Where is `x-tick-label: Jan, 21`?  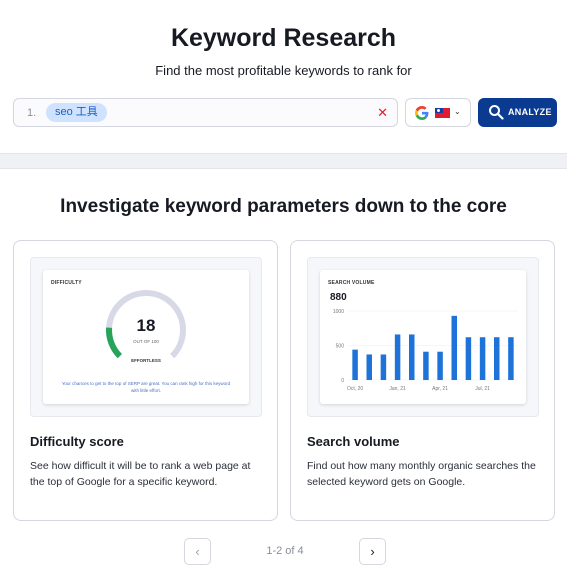
x-tick-label: Jan, 21 is located at coordinates (397, 389).